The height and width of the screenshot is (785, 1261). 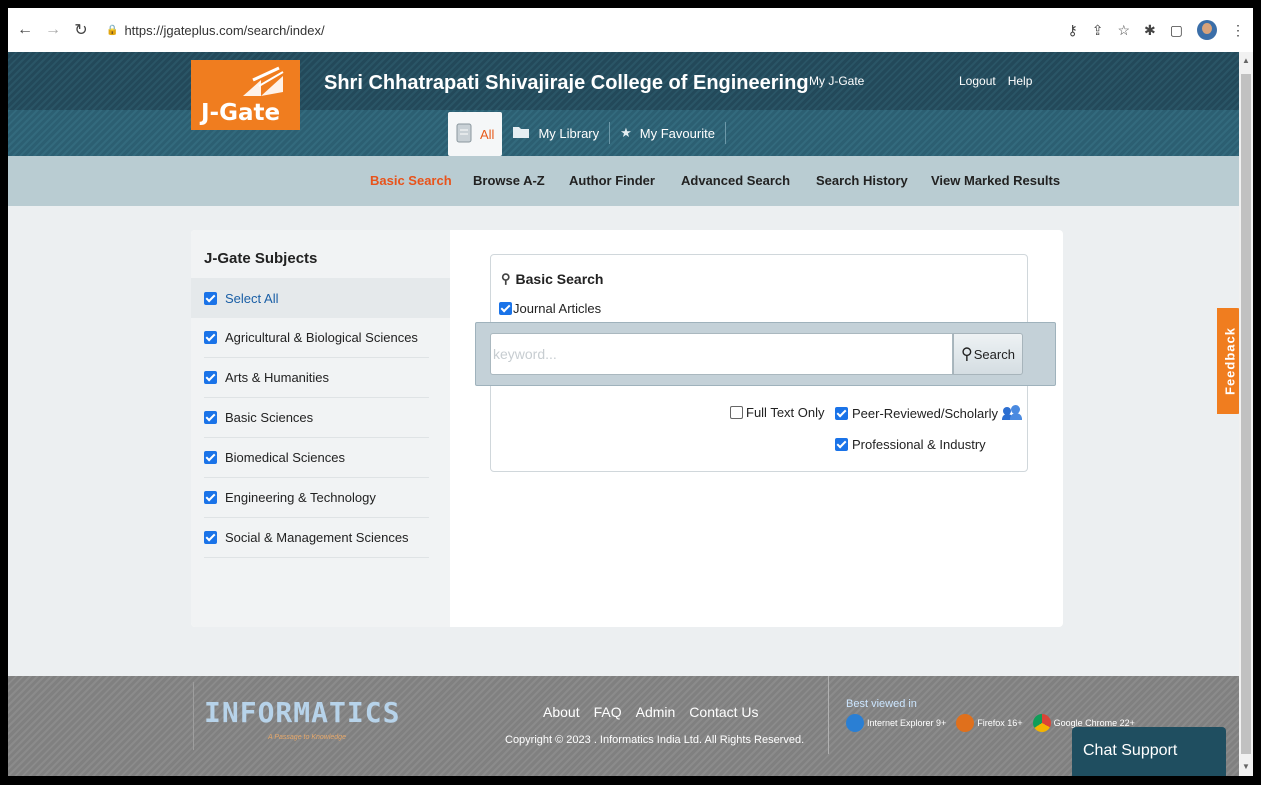 What do you see at coordinates (241, 113) in the screenshot?
I see `logo-text: J-Gate` at bounding box center [241, 113].